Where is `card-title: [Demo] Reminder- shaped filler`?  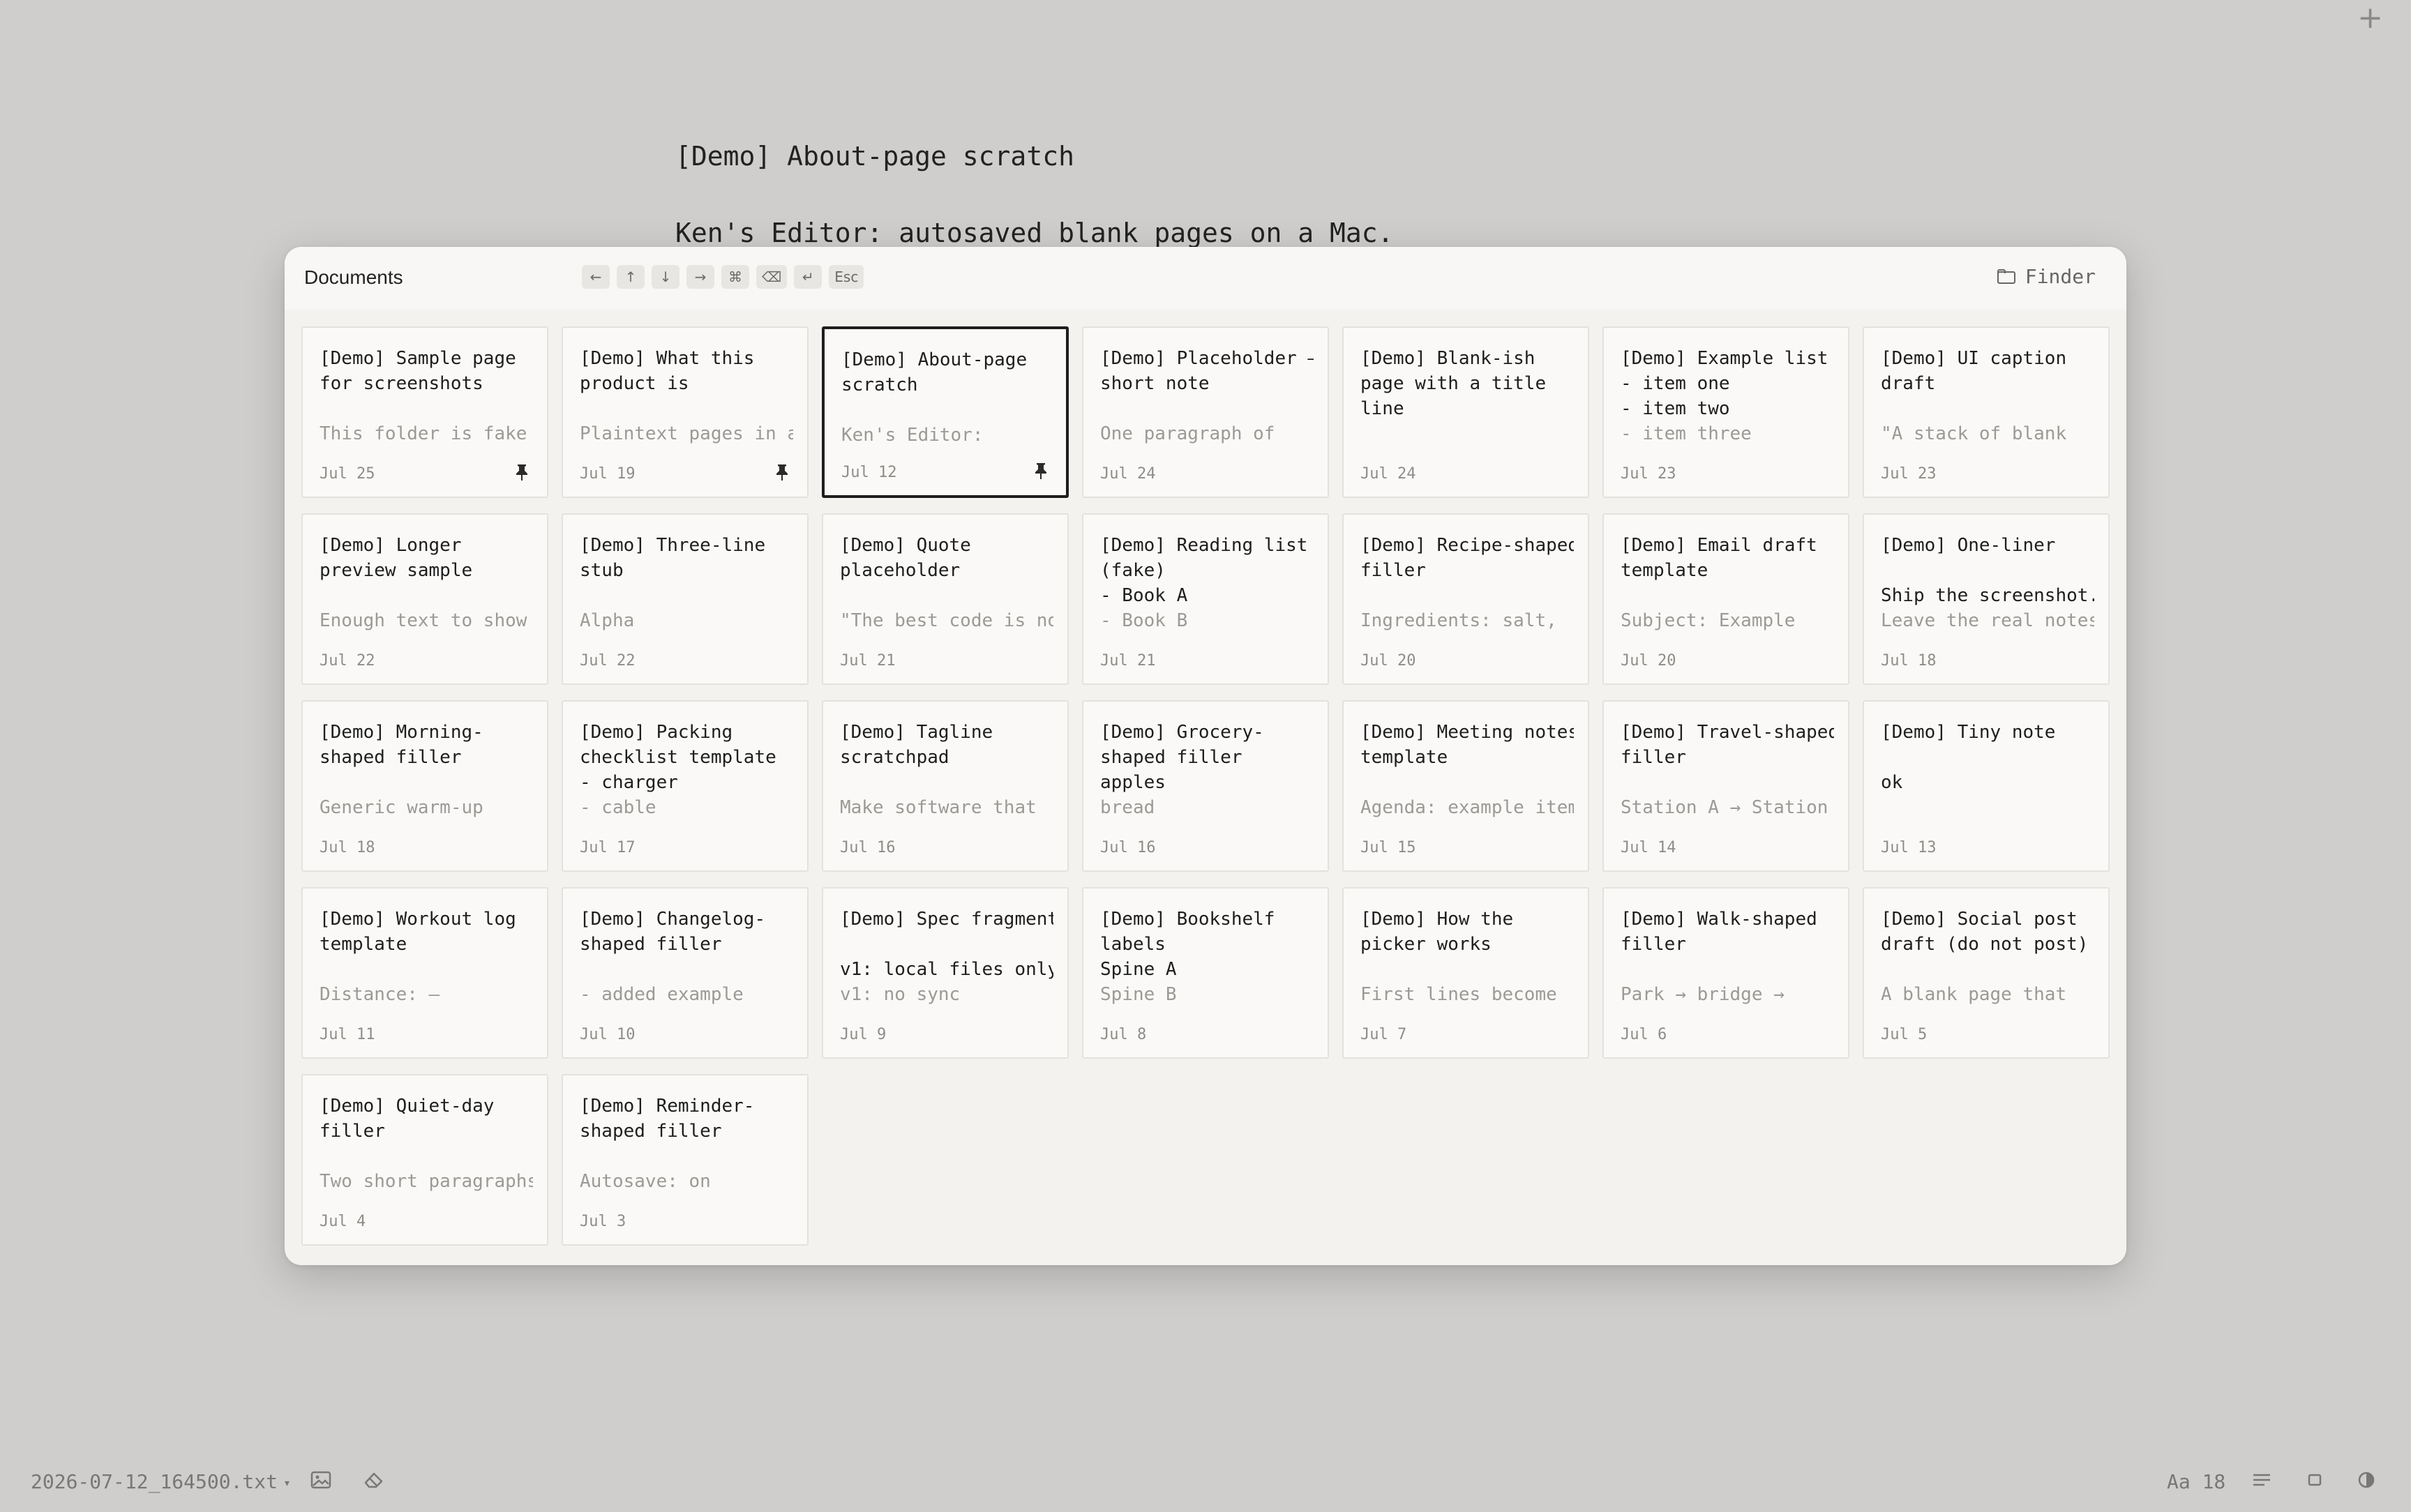 card-title: [Demo] Reminder- shaped filler is located at coordinates (667, 1119).